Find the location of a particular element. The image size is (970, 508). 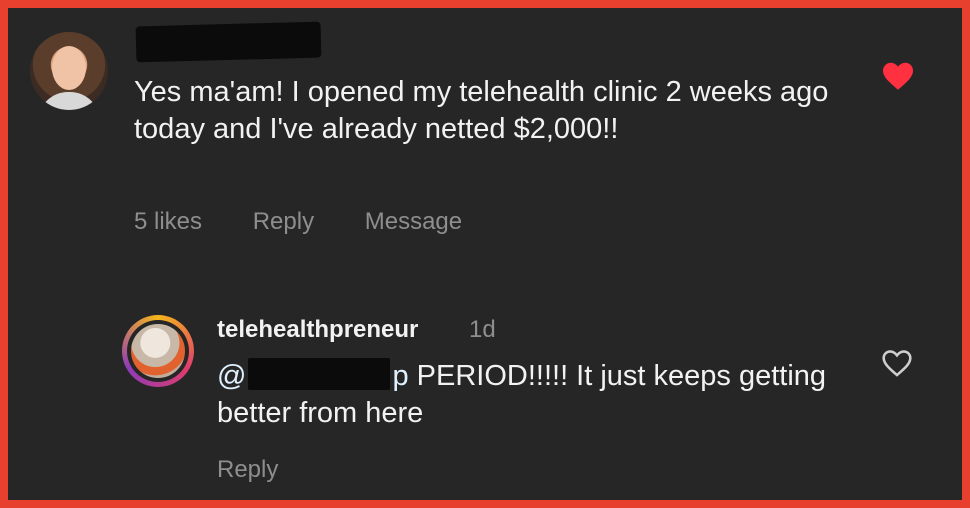

reply-button: Reply is located at coordinates (283, 221).